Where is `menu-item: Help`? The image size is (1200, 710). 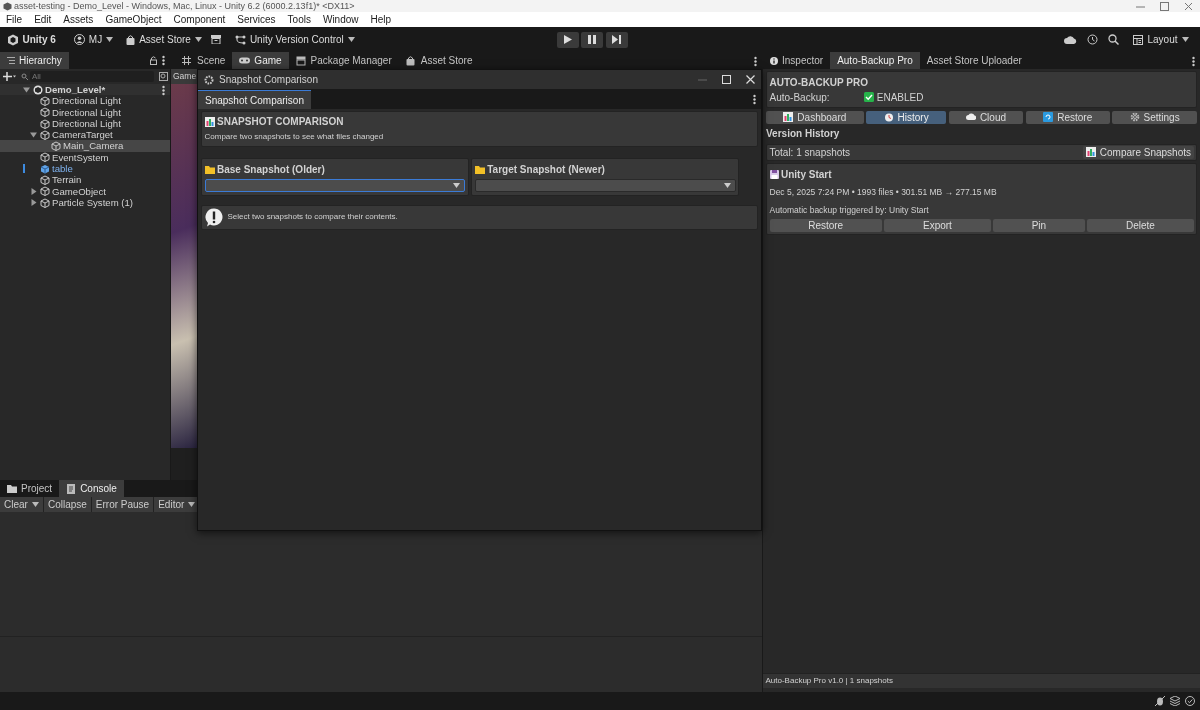 menu-item: Help is located at coordinates (381, 19).